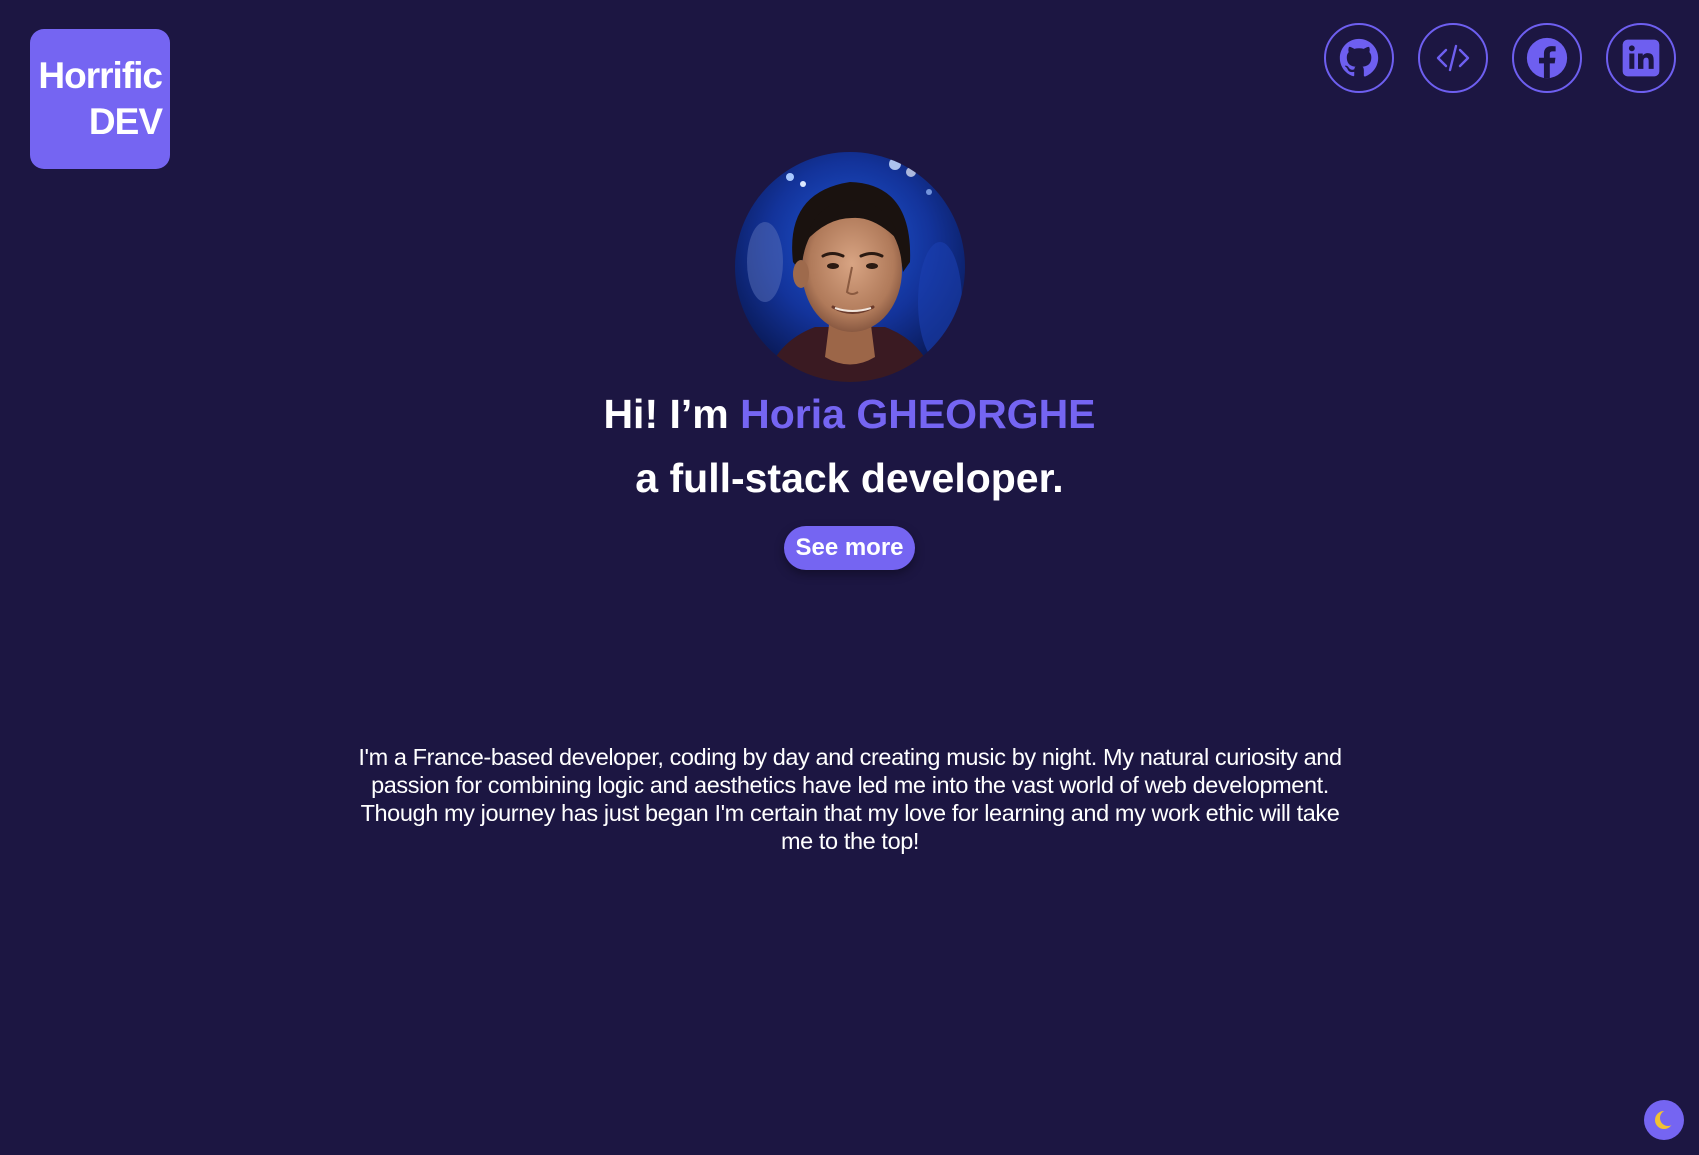  What do you see at coordinates (850, 267) in the screenshot?
I see `profile-avatar` at bounding box center [850, 267].